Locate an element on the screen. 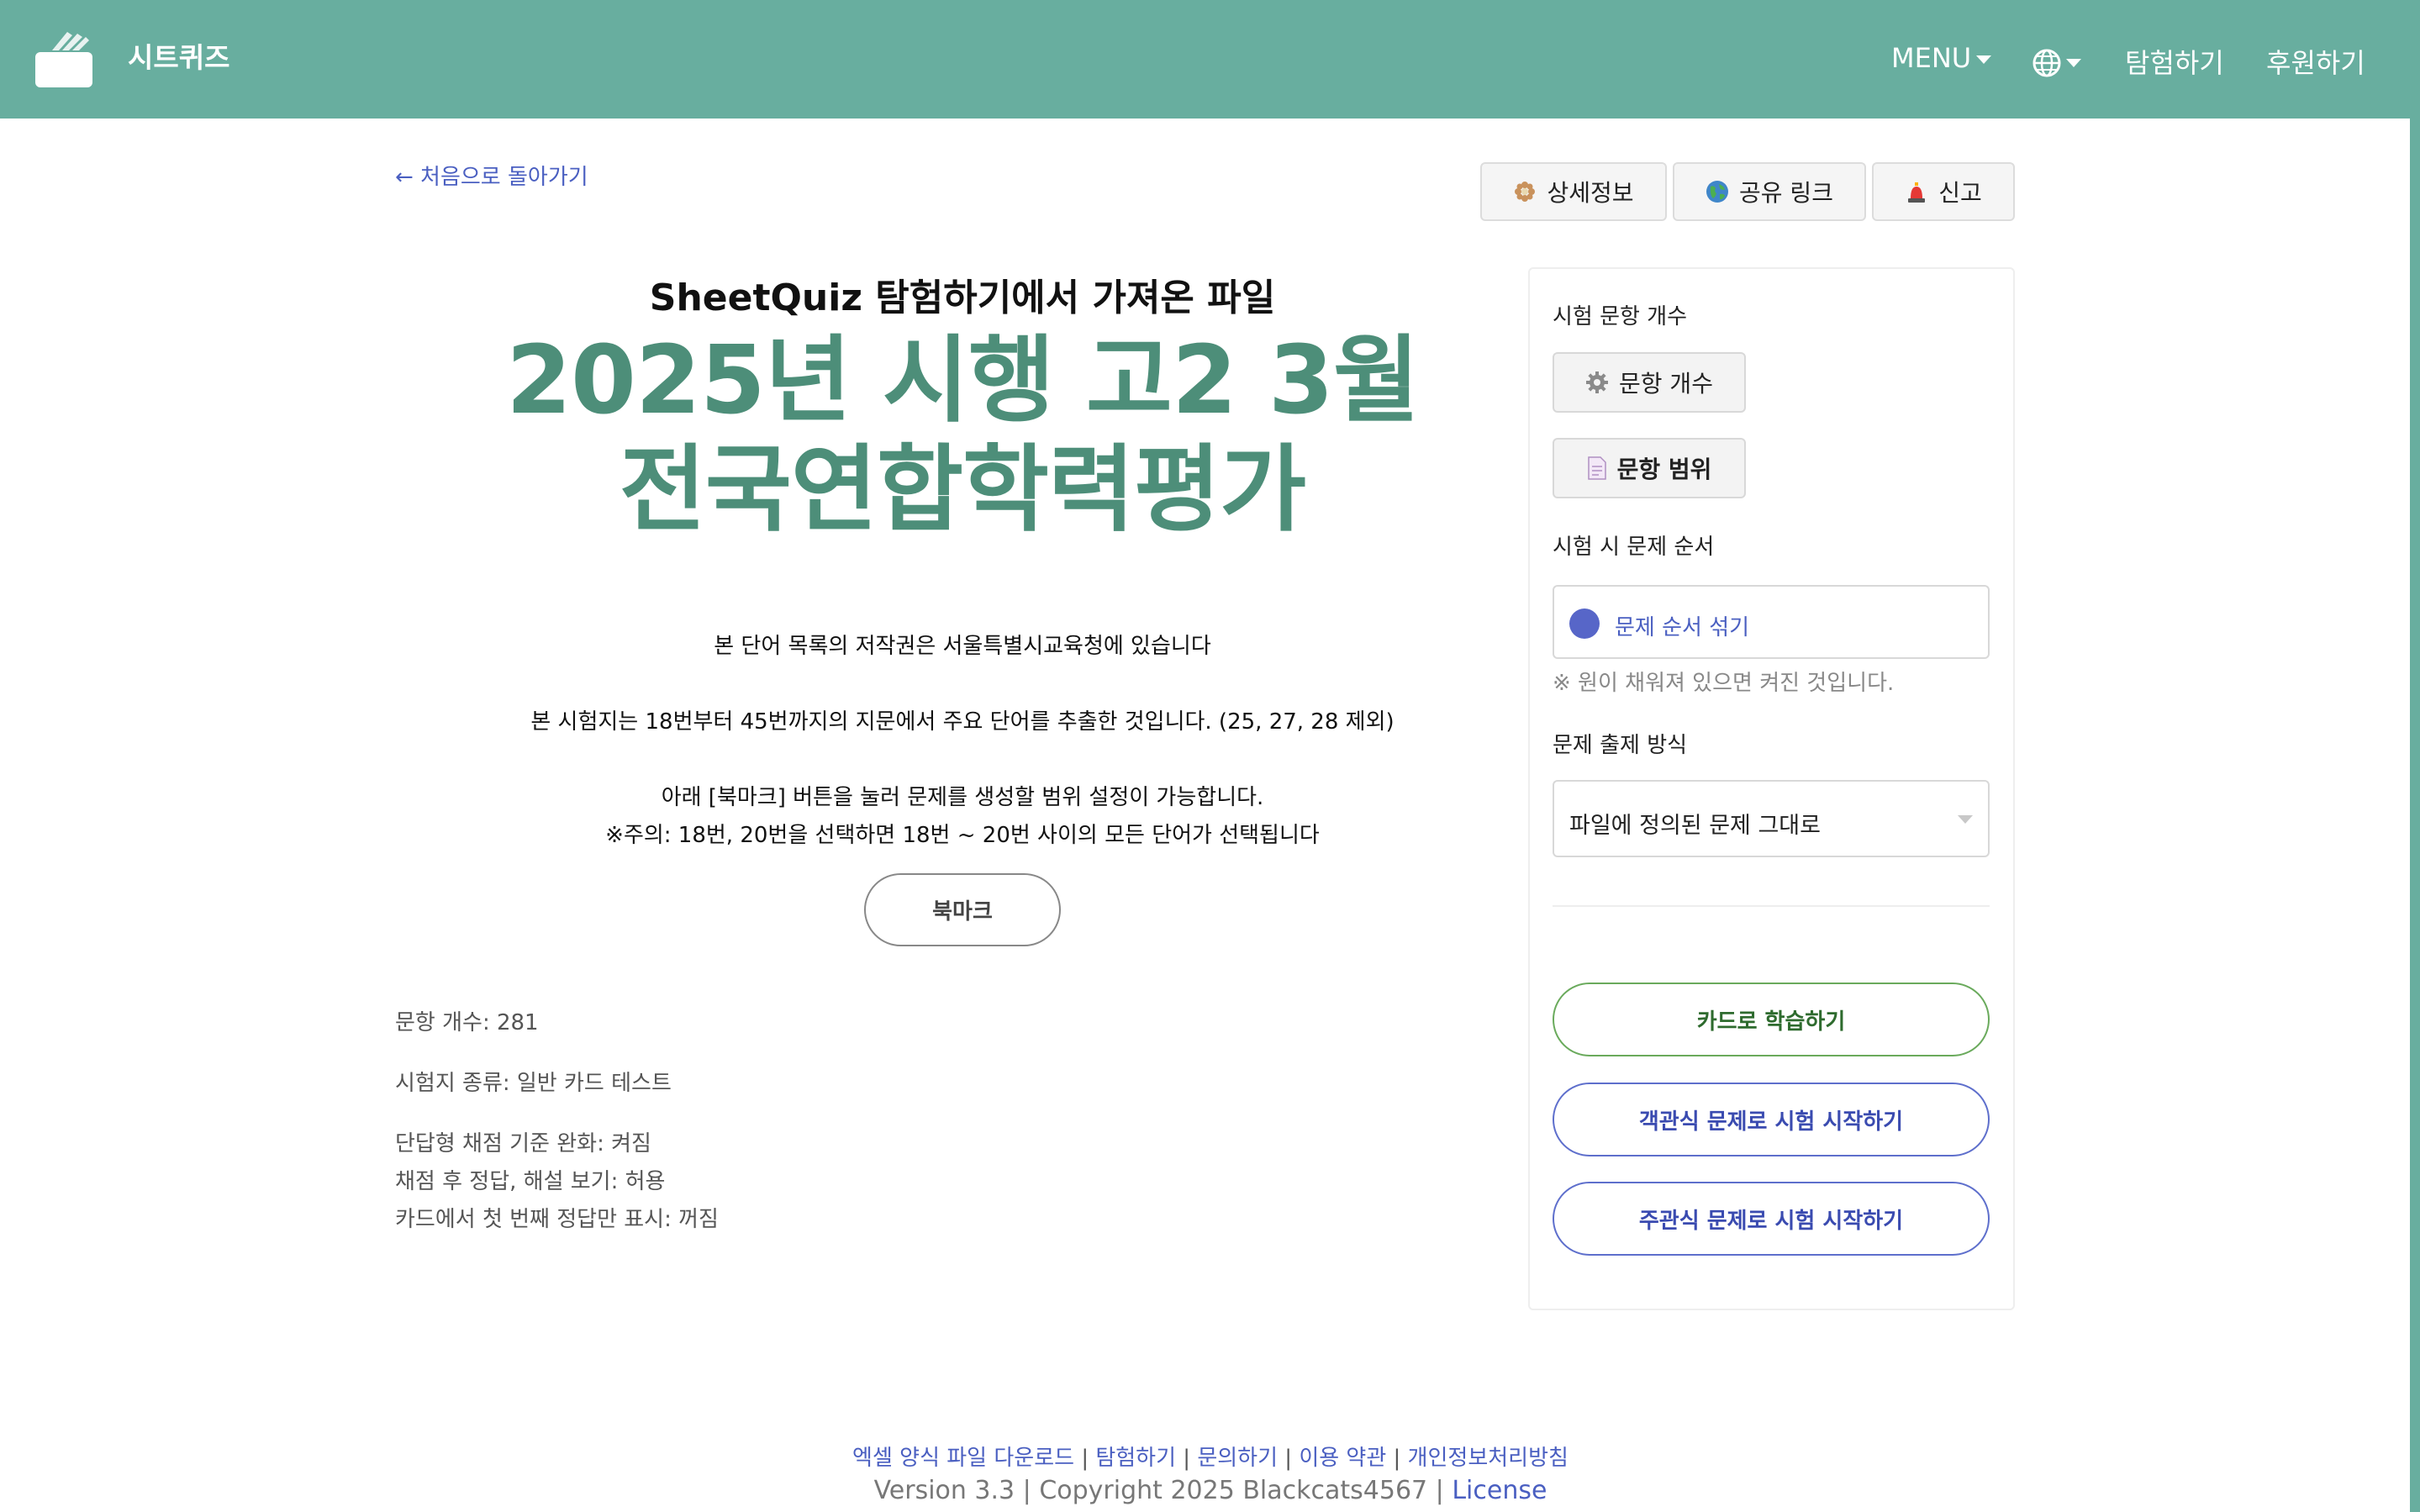  bookmark-instruction: 아래 [북마크] 버튼을 눌러 문제를 생성할 범위 설정이 가능합니다. is located at coordinates (962, 798).